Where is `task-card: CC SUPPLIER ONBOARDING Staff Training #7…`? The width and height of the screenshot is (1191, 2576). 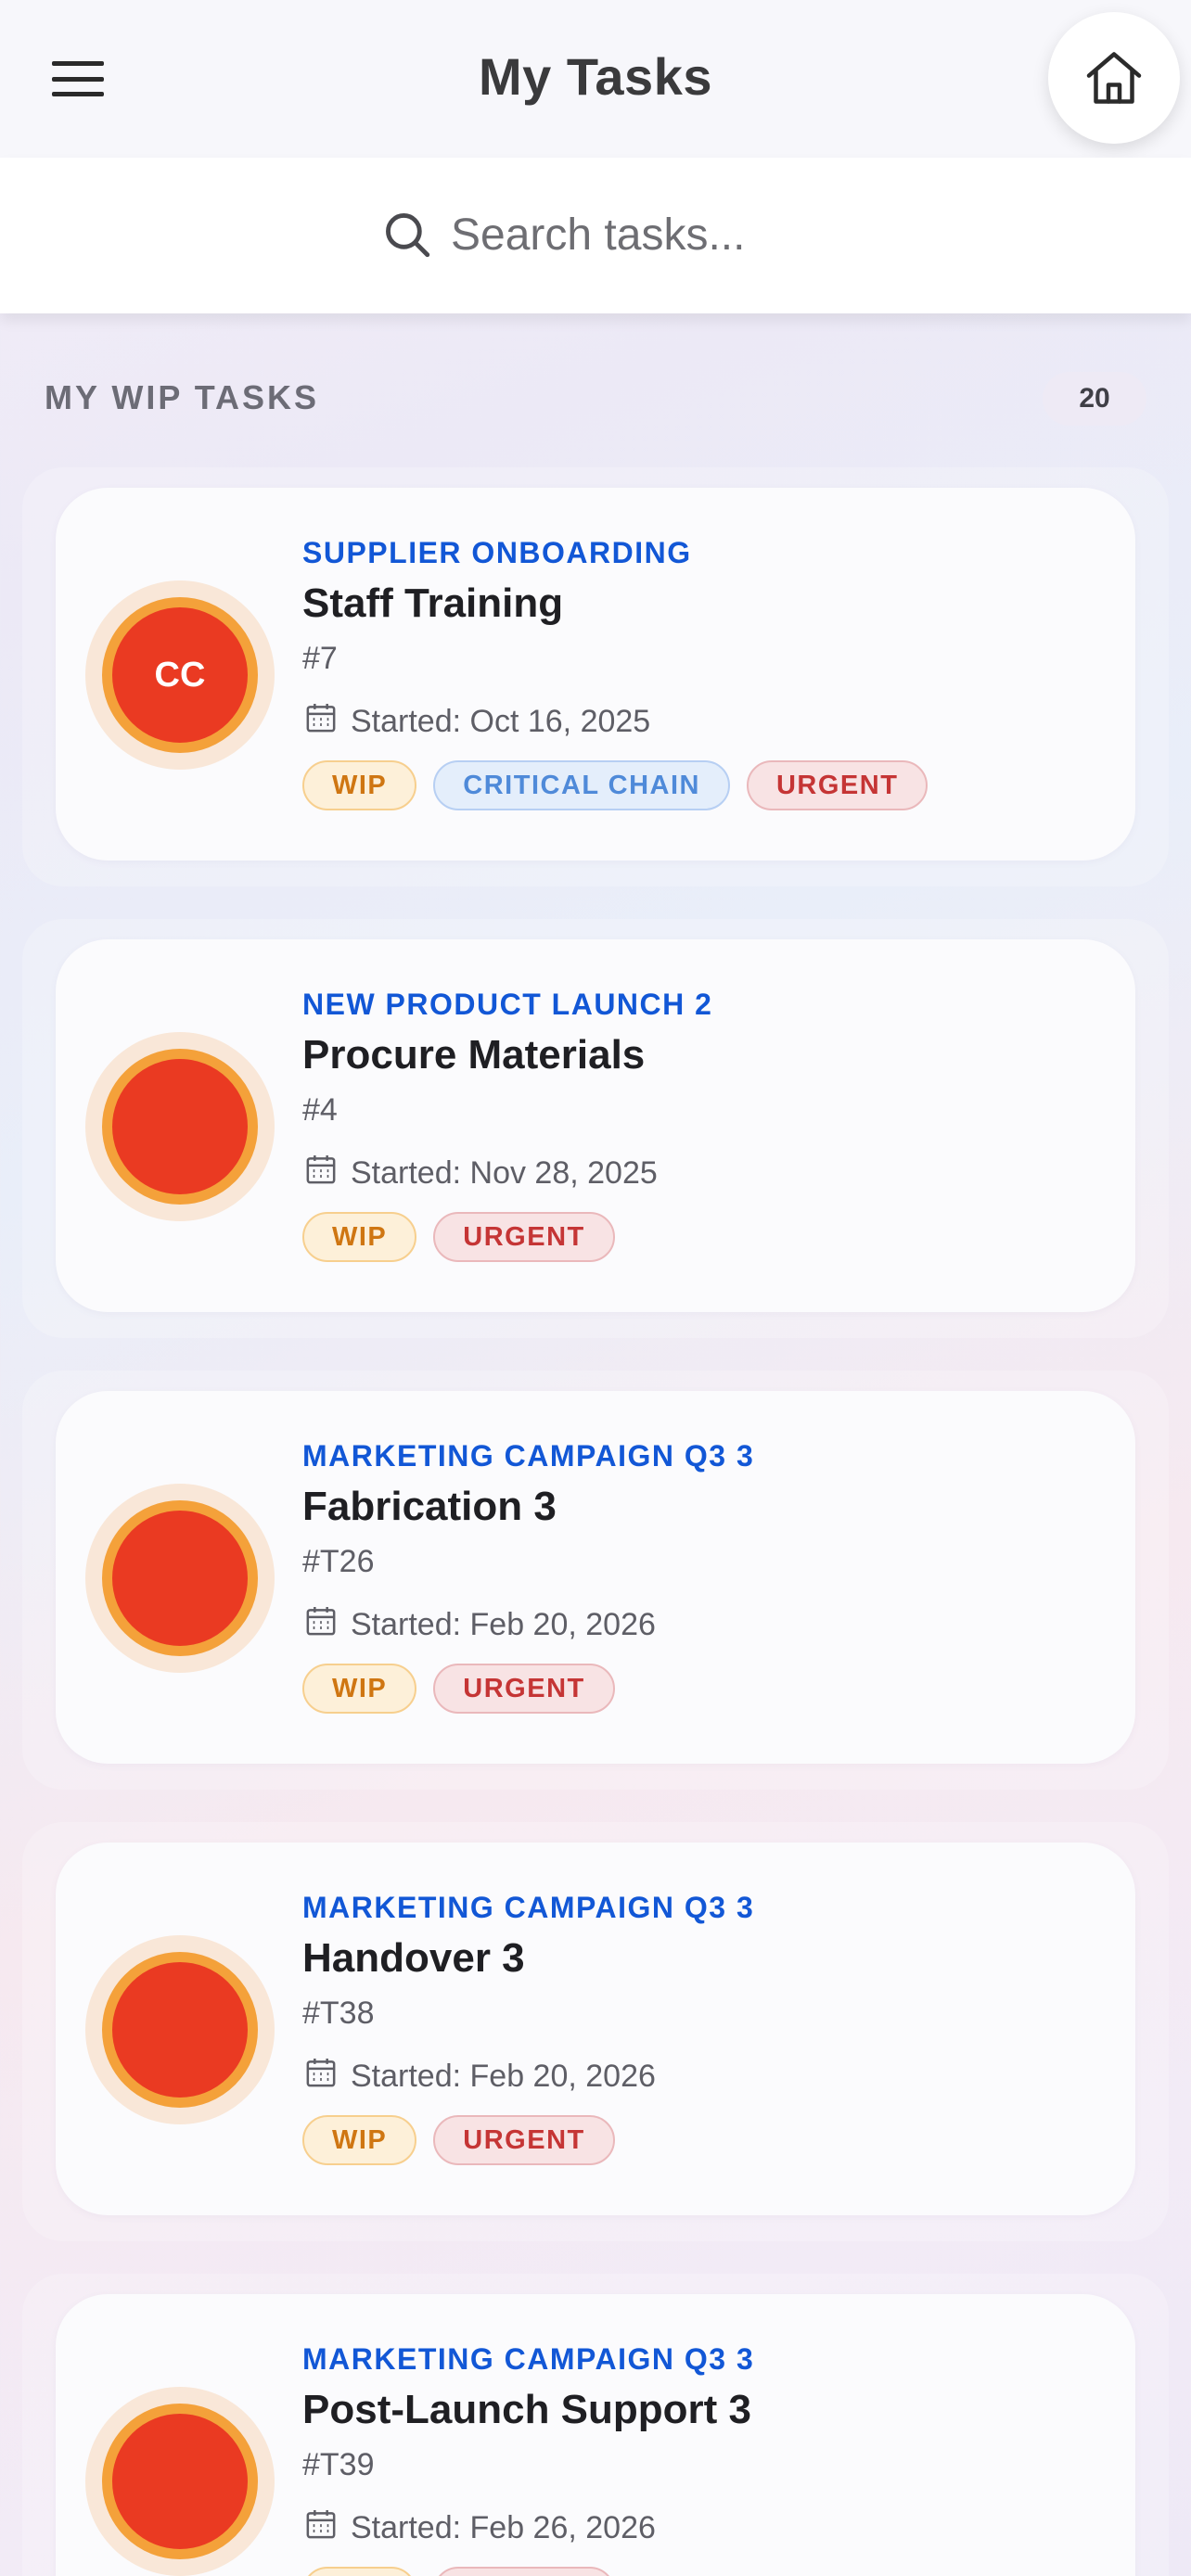 task-card: CC SUPPLIER ONBOARDING Staff Training #7… is located at coordinates (595, 675).